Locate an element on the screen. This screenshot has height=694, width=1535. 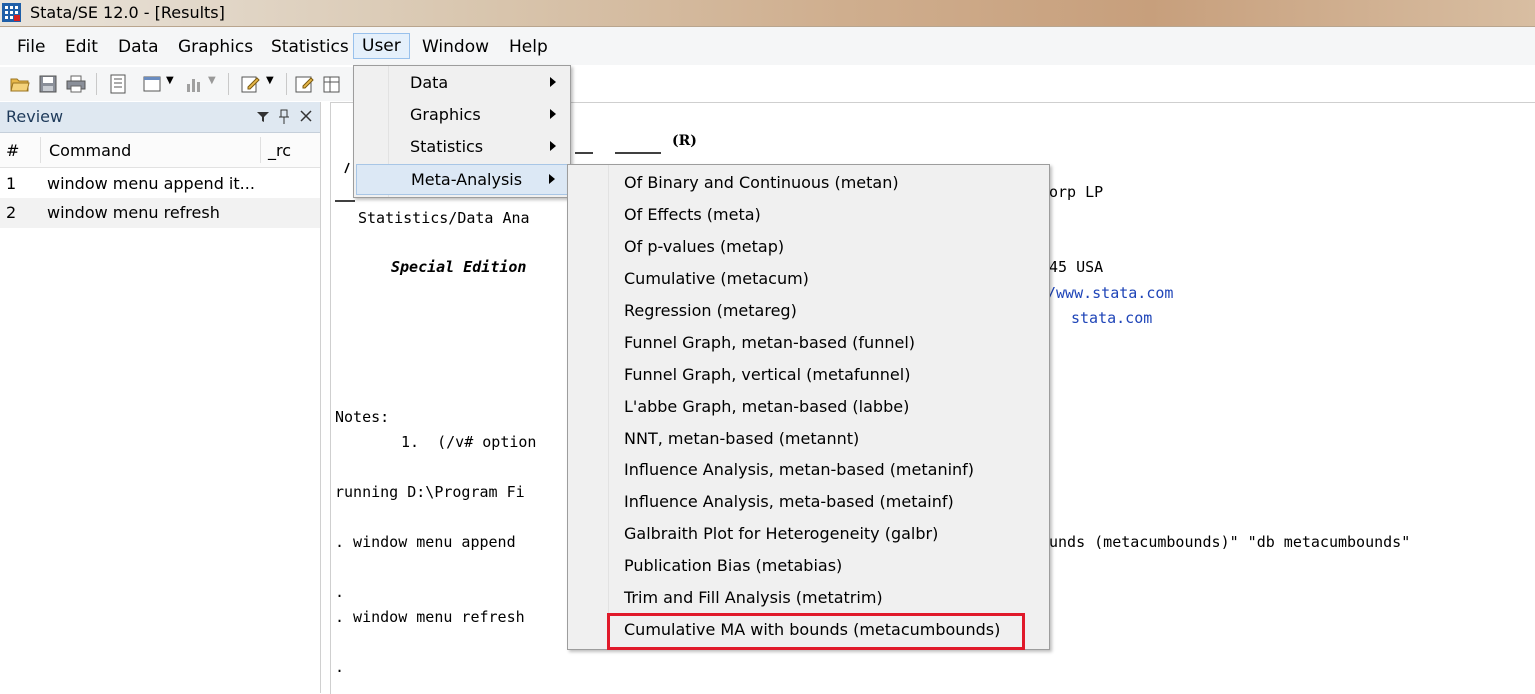
close-icon is located at coordinates (306, 116).